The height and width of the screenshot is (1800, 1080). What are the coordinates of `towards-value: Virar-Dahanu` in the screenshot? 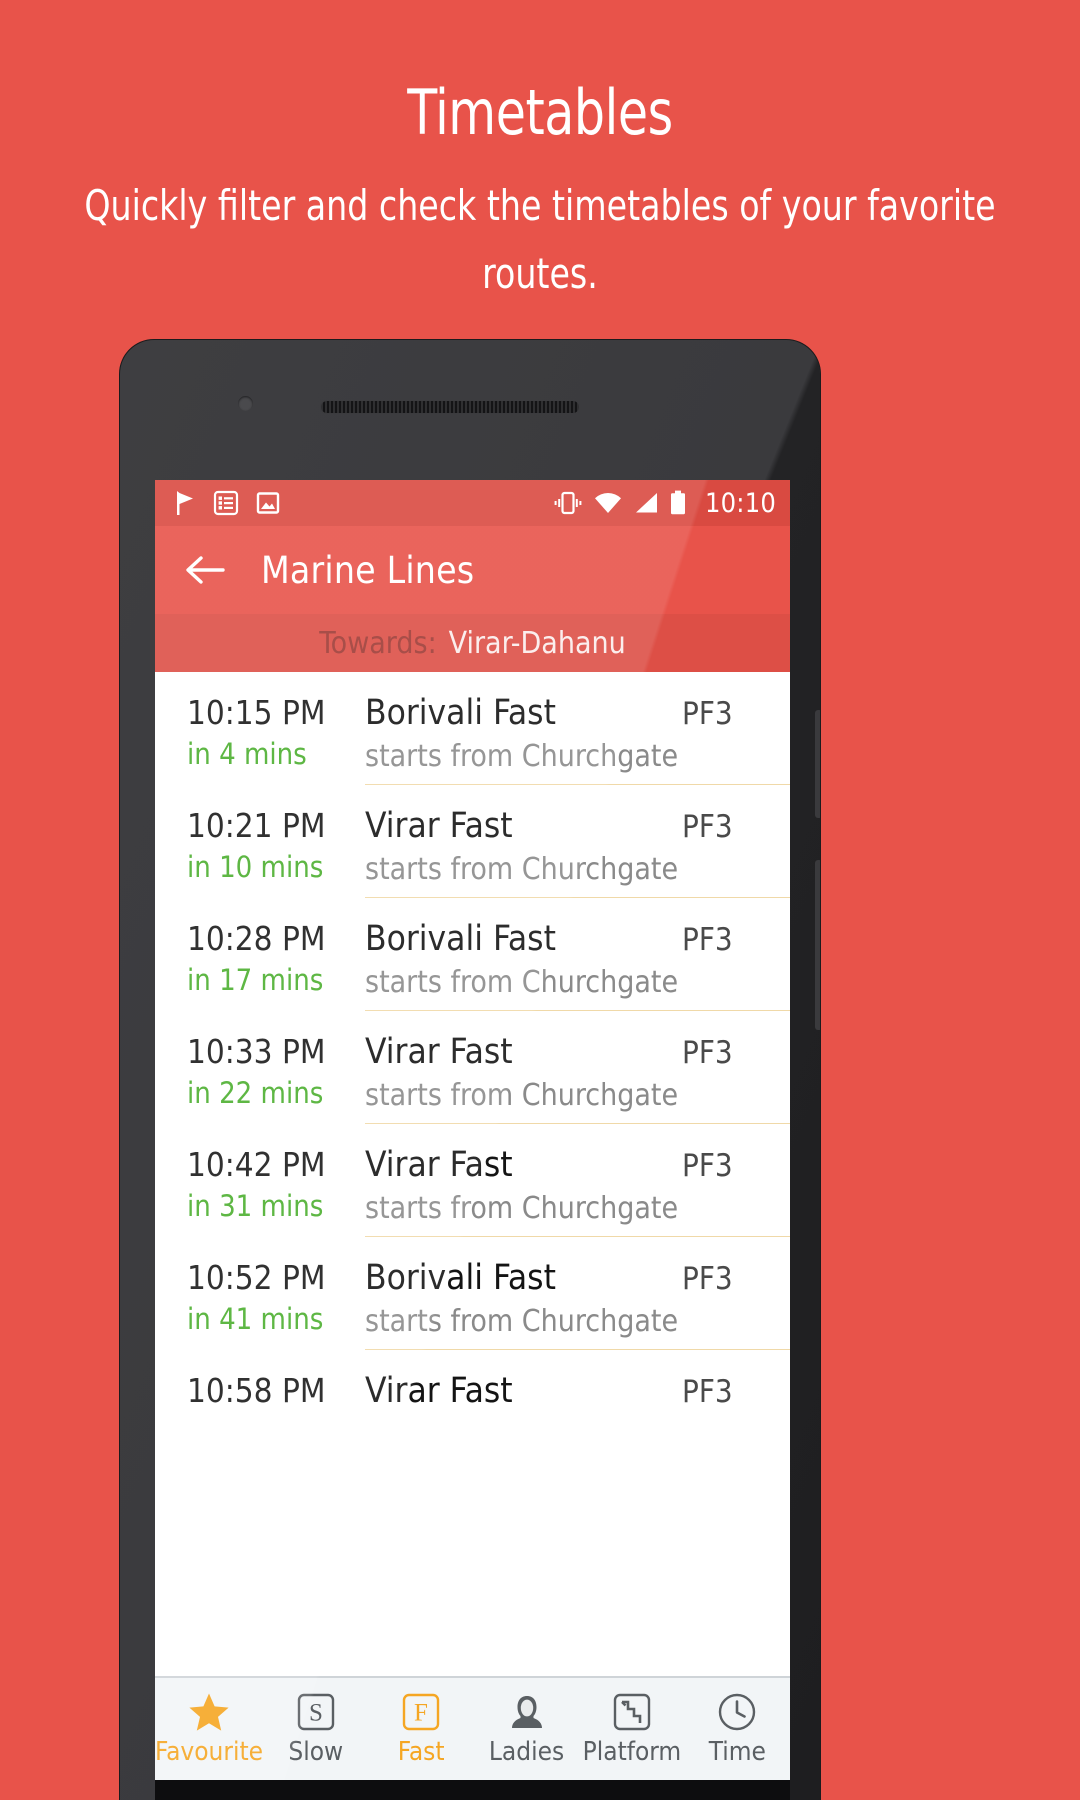 It's located at (537, 643).